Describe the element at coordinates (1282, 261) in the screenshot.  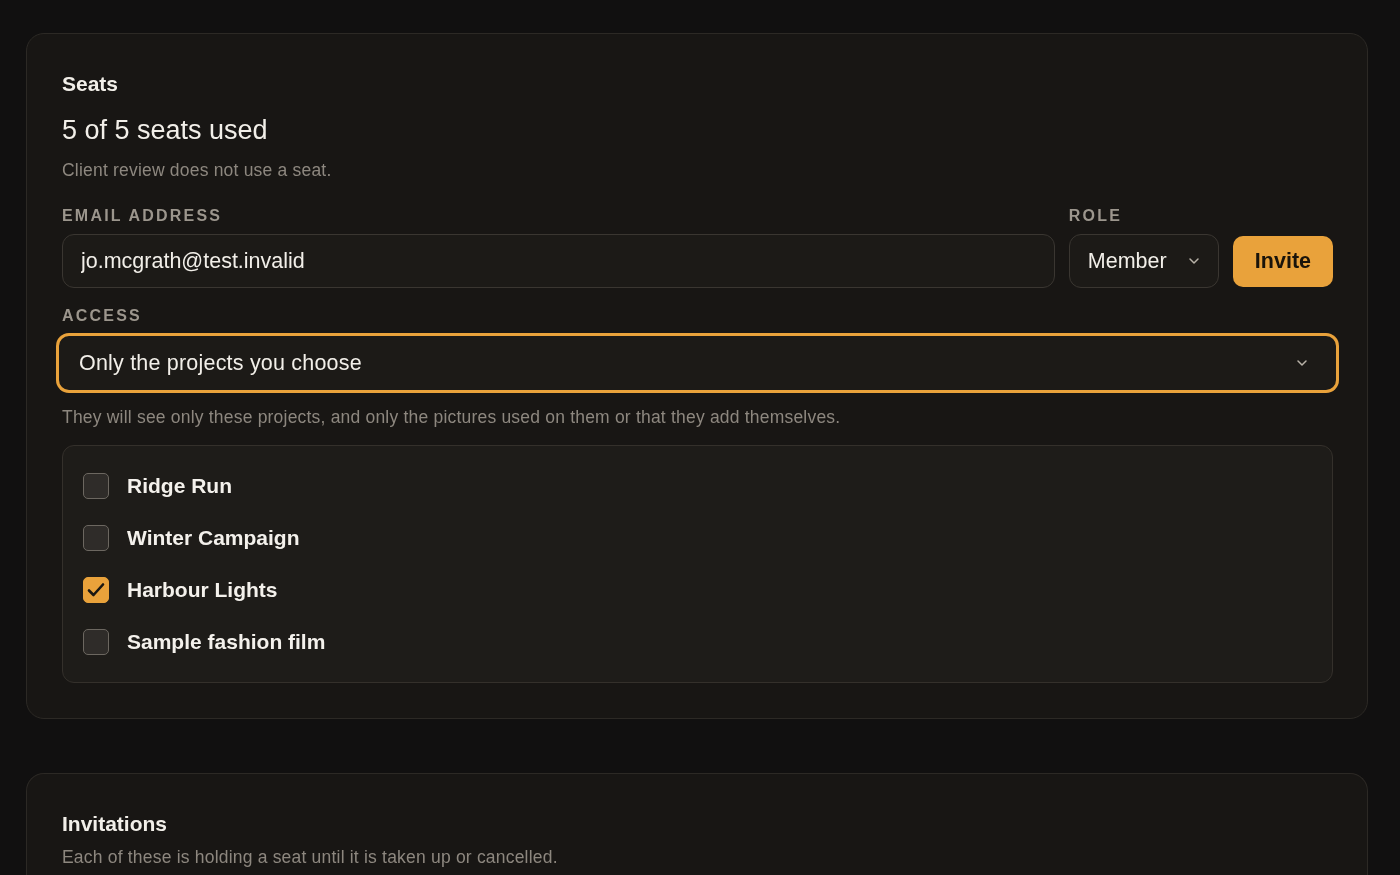
I see `invite-button: Invite` at that location.